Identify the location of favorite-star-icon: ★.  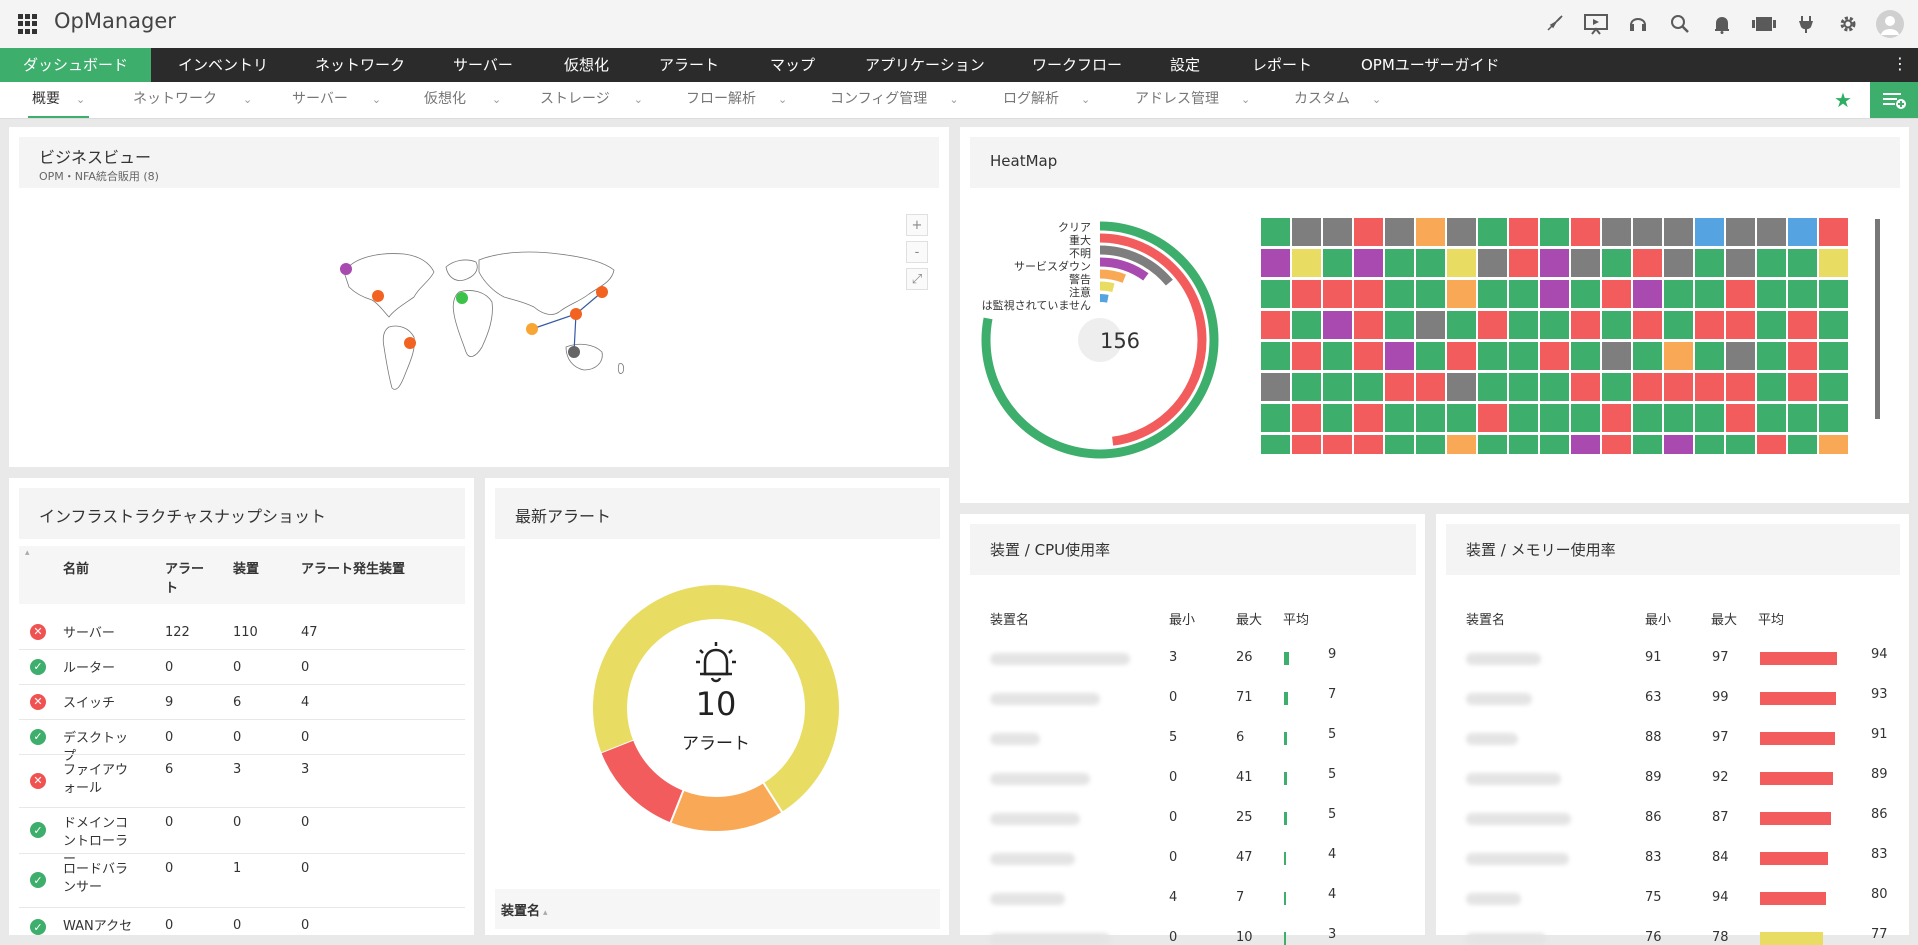
(1843, 100).